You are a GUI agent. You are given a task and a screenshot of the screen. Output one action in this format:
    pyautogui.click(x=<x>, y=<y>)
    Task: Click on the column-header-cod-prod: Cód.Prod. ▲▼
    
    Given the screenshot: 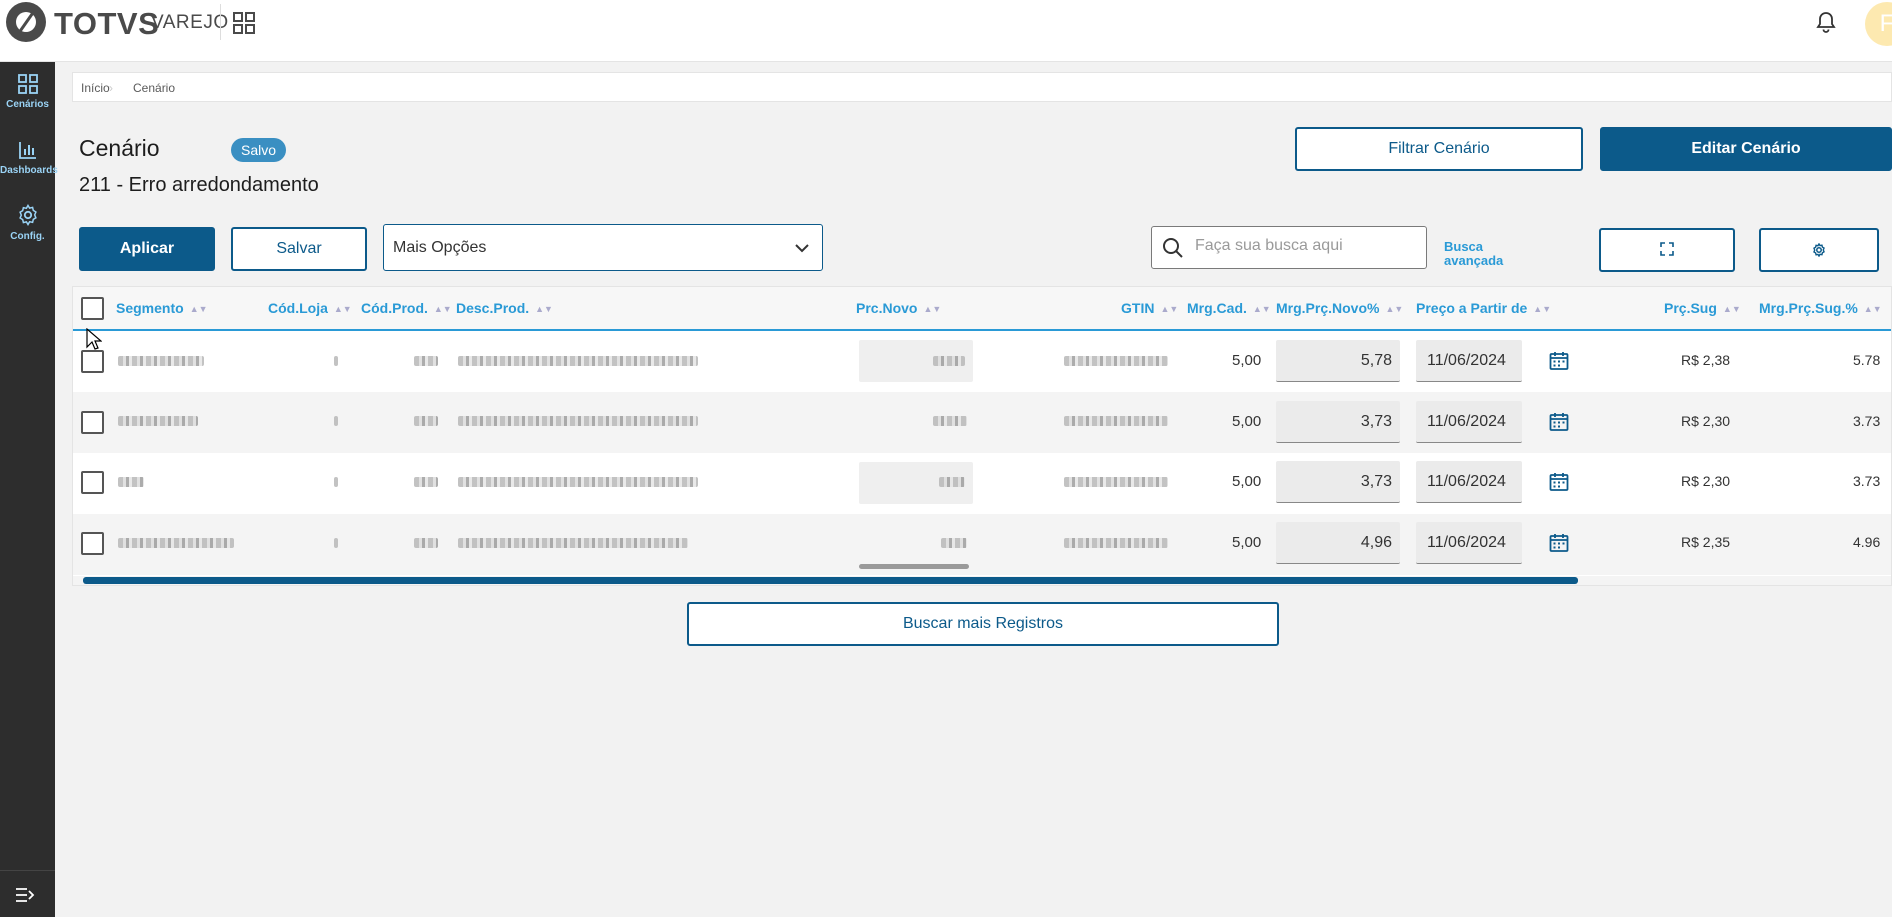 What is the action you would take?
    pyautogui.click(x=406, y=308)
    